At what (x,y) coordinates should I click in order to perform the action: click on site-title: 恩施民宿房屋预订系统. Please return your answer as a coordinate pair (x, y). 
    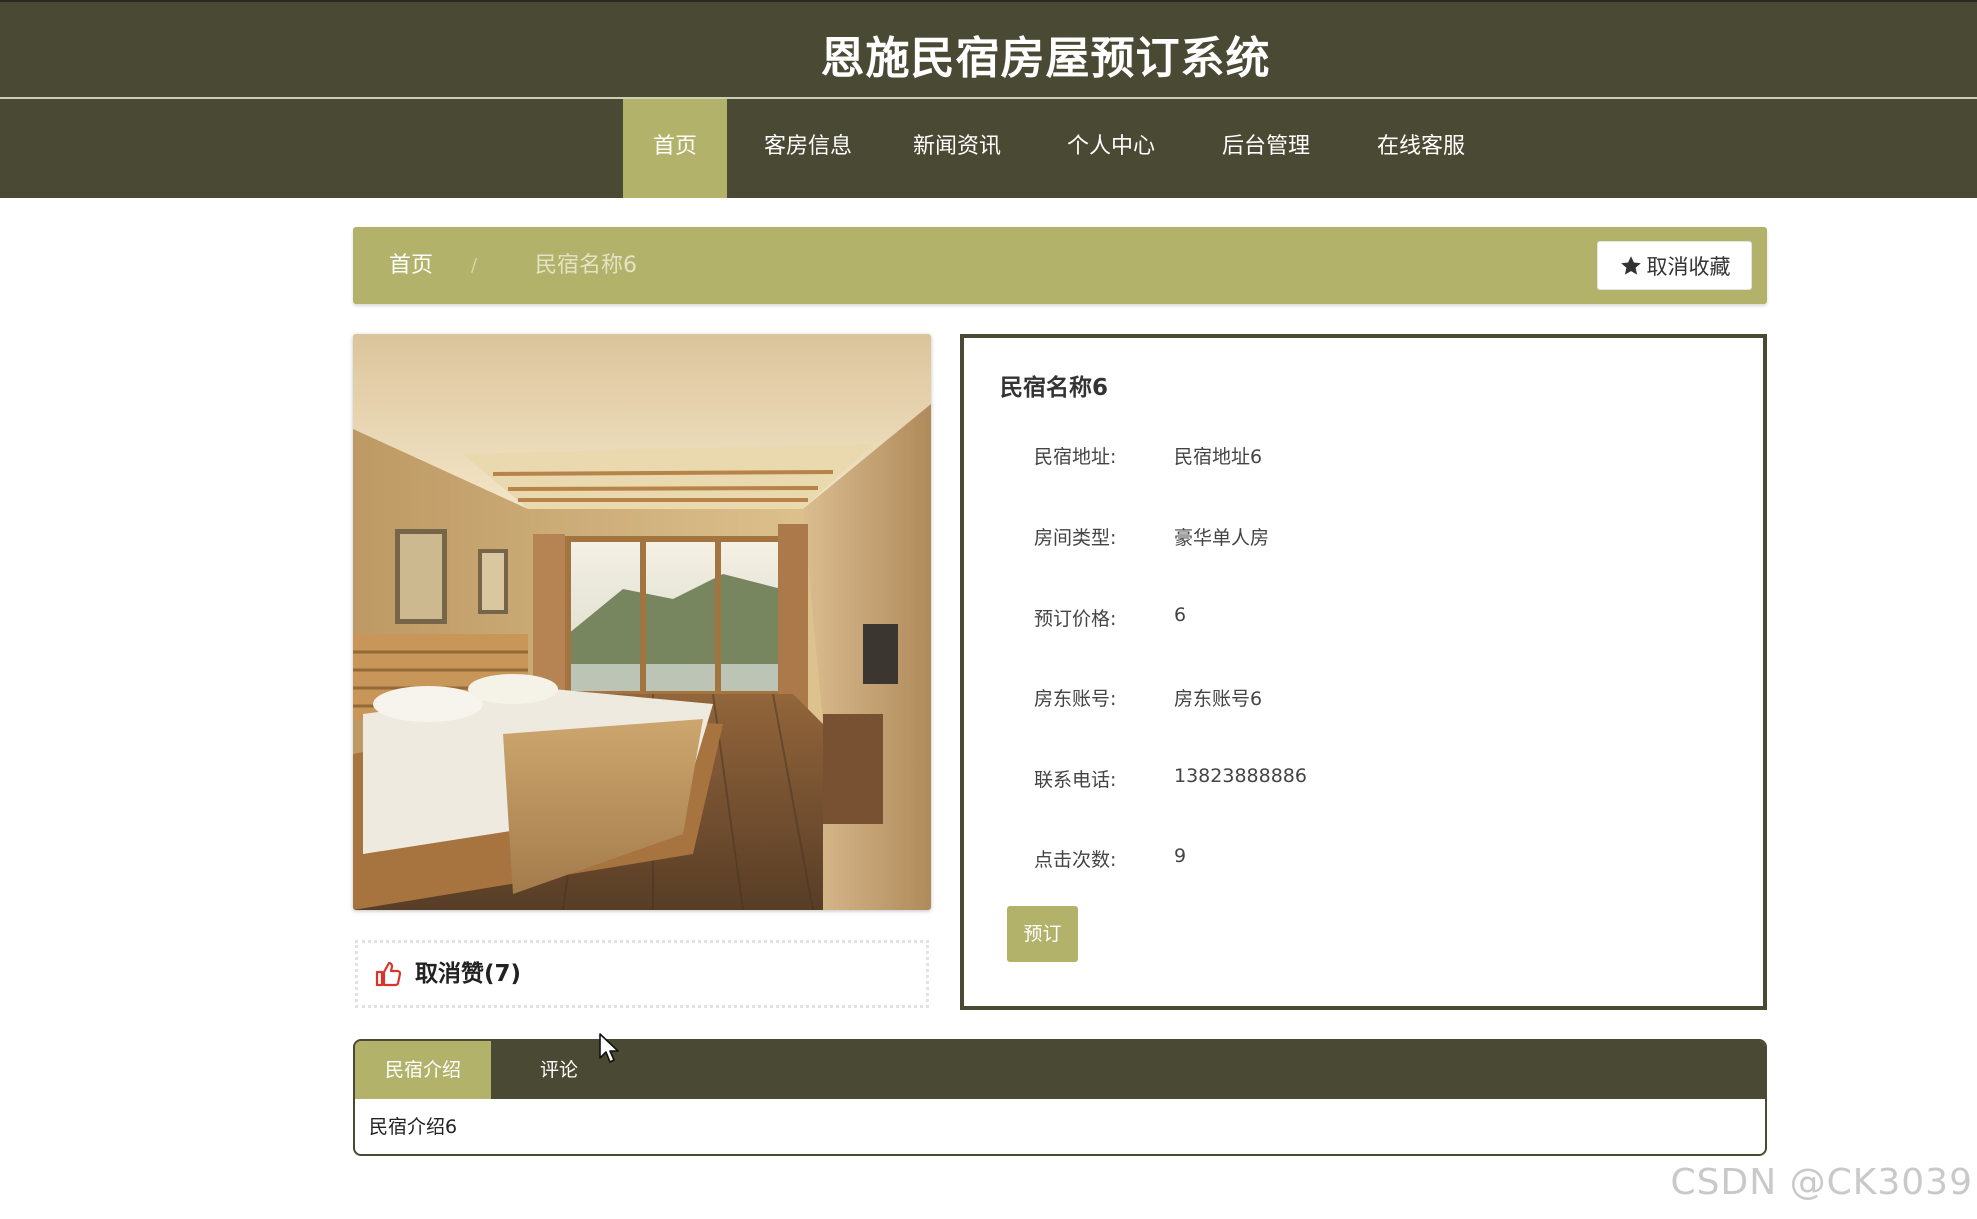
    Looking at the image, I should click on (1045, 58).